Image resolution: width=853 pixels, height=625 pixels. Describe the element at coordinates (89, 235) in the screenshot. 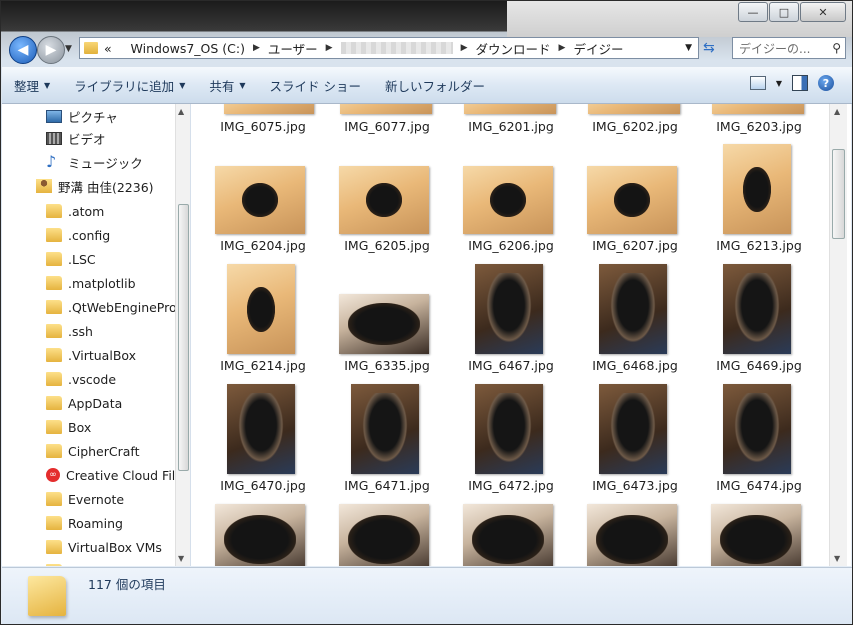

I see `sidebar-item-label: .config` at that location.